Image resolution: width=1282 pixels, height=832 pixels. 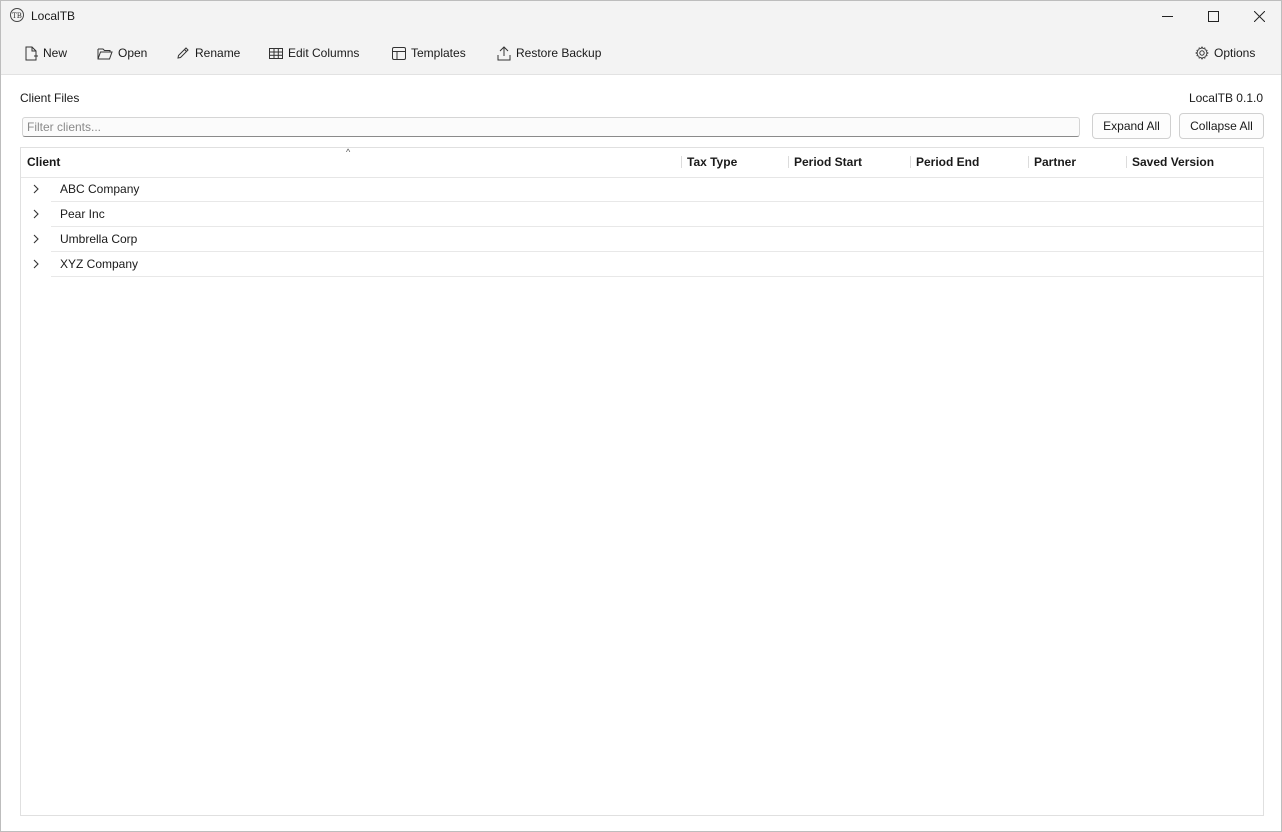 I want to click on maximize-icon, so click(x=1213, y=16).